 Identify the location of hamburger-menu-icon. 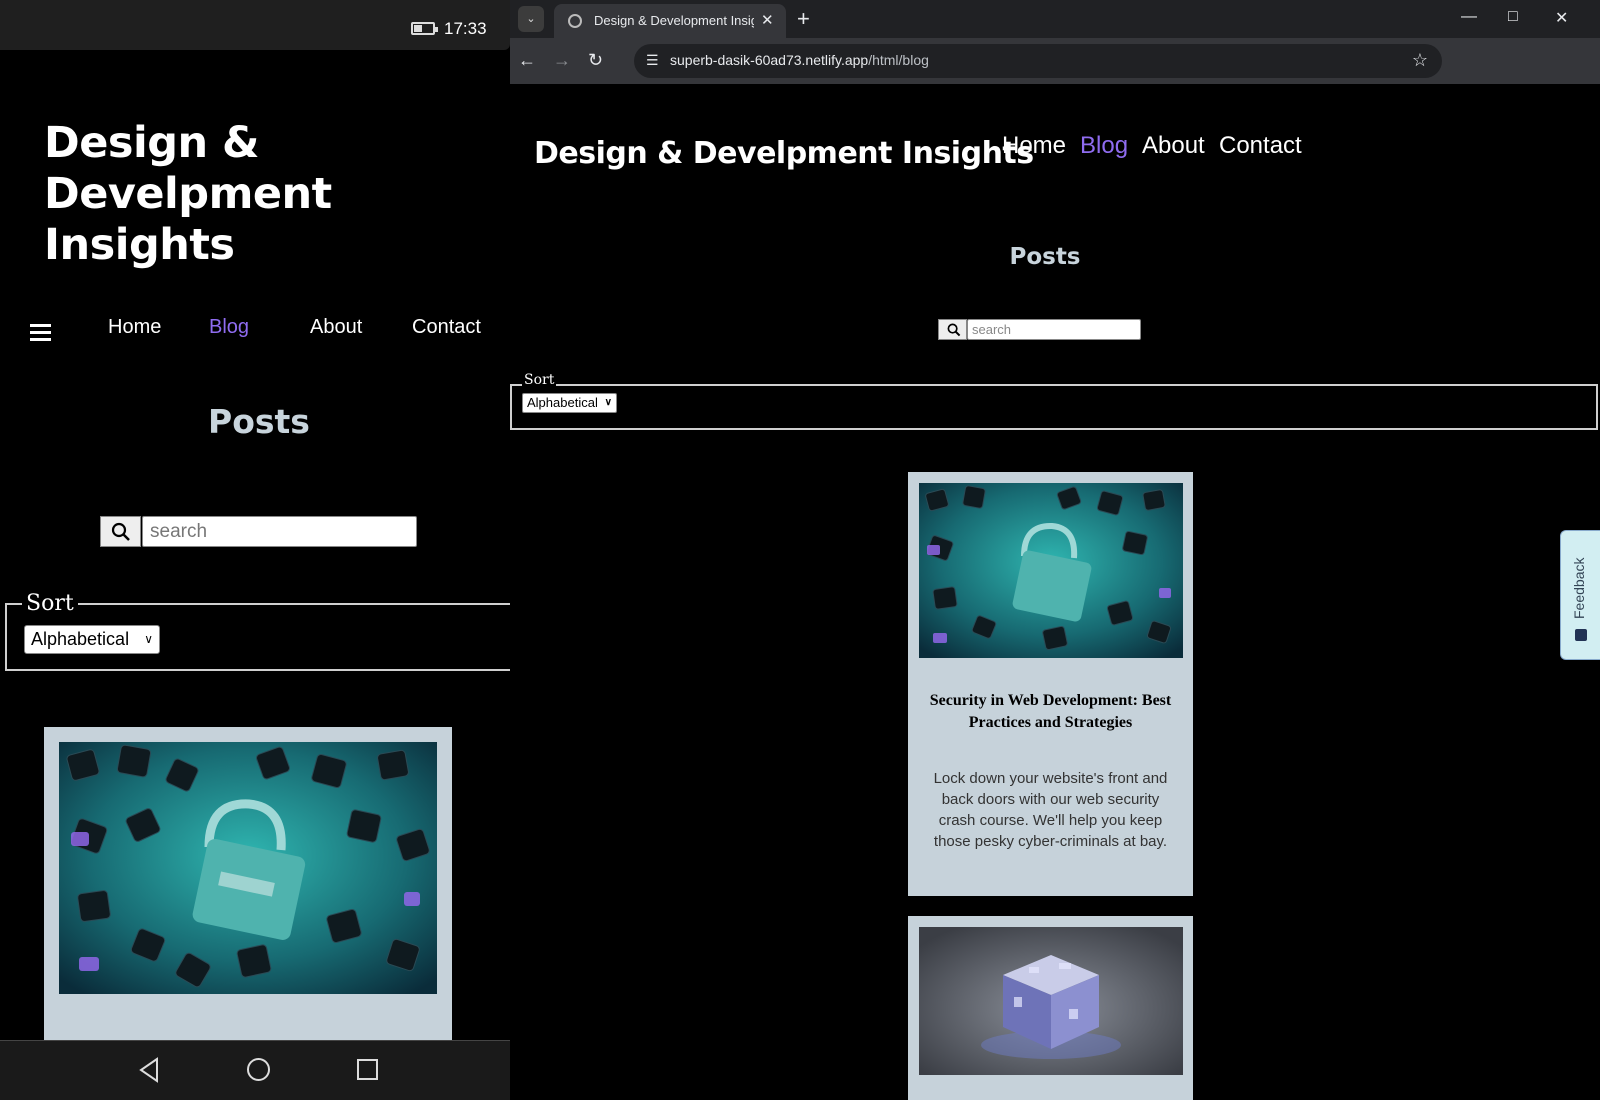
(40, 332).